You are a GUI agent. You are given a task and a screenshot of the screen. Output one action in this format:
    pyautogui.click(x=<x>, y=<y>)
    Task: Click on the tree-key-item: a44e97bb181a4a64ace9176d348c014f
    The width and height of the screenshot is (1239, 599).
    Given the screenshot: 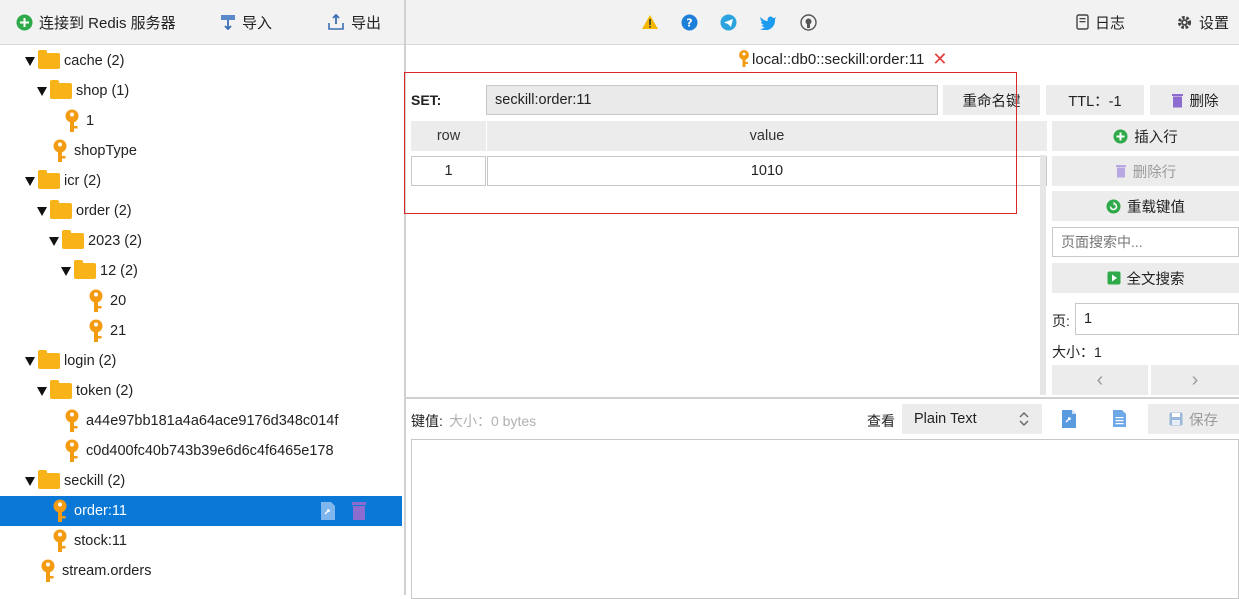 What is the action you would take?
    pyautogui.click(x=201, y=421)
    